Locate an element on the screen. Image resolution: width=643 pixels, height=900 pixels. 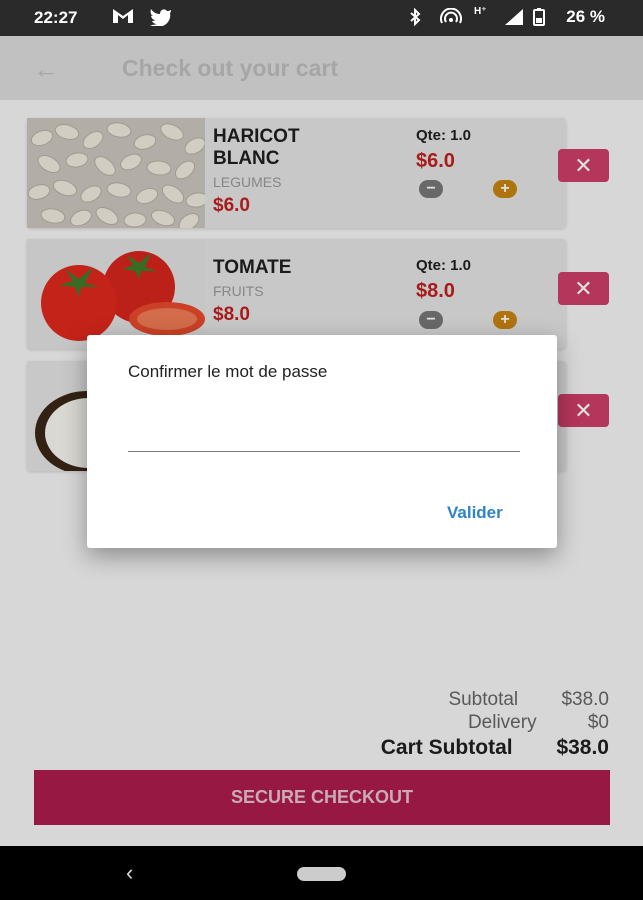
status-bar: 22:27 H⁺ 26 % is located at coordinates (321, 18).